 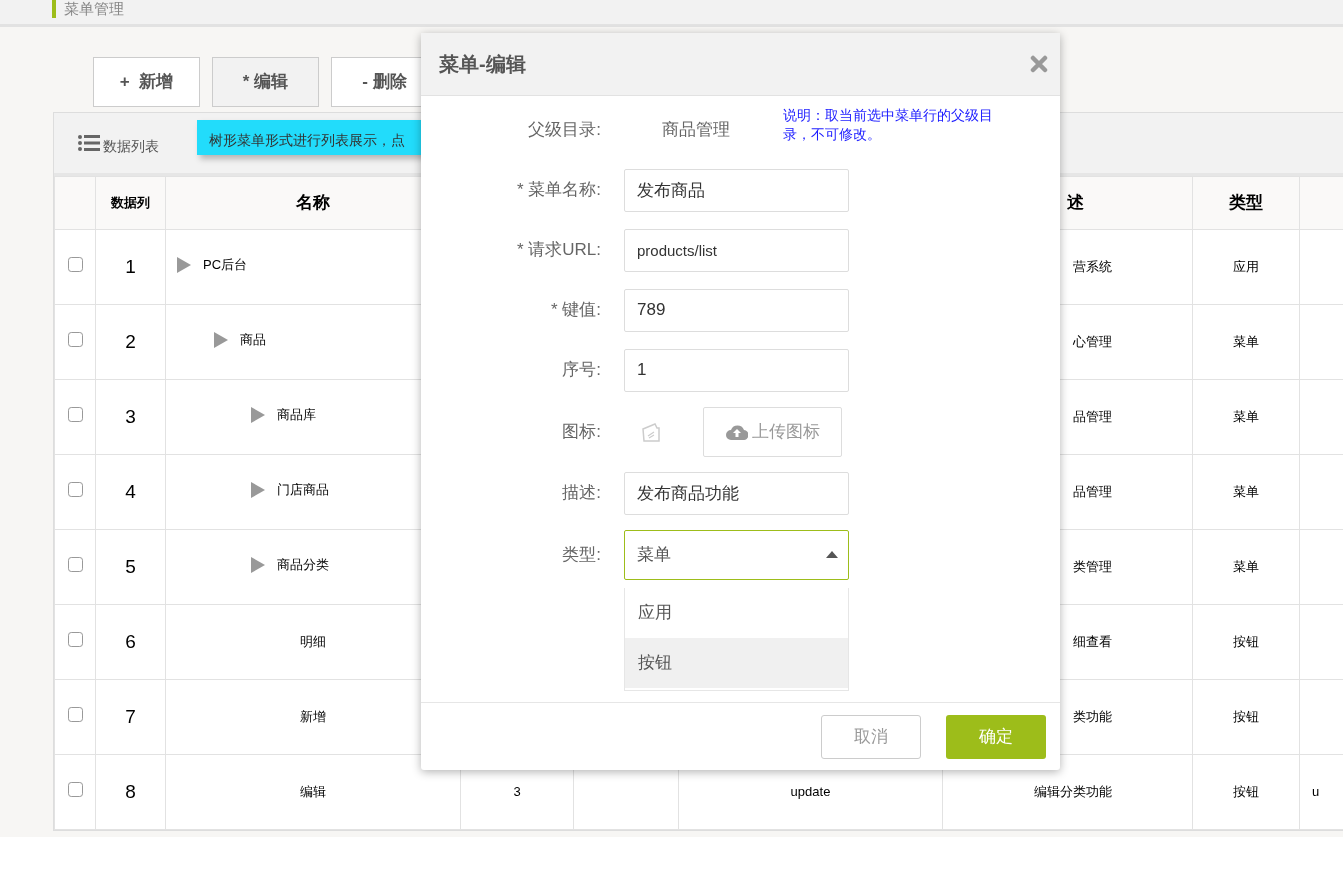 I want to click on dialog-title: 菜单-编辑, so click(x=482, y=64).